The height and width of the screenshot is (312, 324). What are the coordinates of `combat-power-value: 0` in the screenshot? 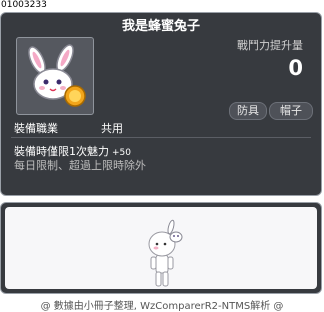 It's located at (295, 68).